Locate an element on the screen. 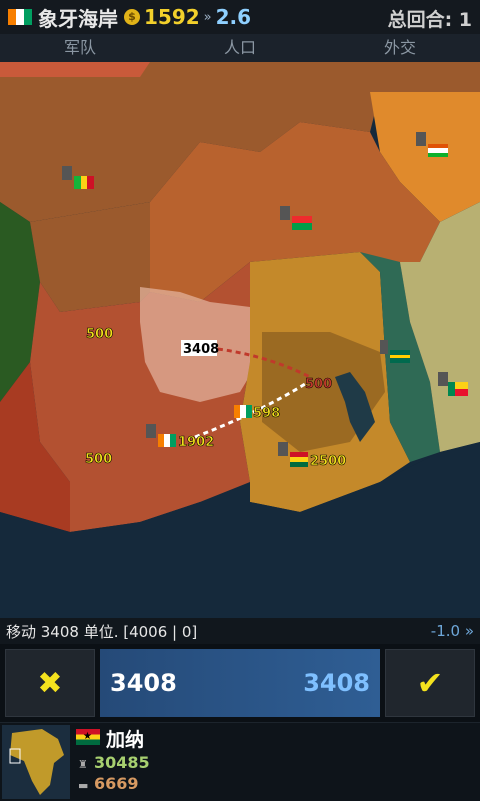 The width and height of the screenshot is (480, 801). unit-amount-slider: 3408 3408 is located at coordinates (240, 683).